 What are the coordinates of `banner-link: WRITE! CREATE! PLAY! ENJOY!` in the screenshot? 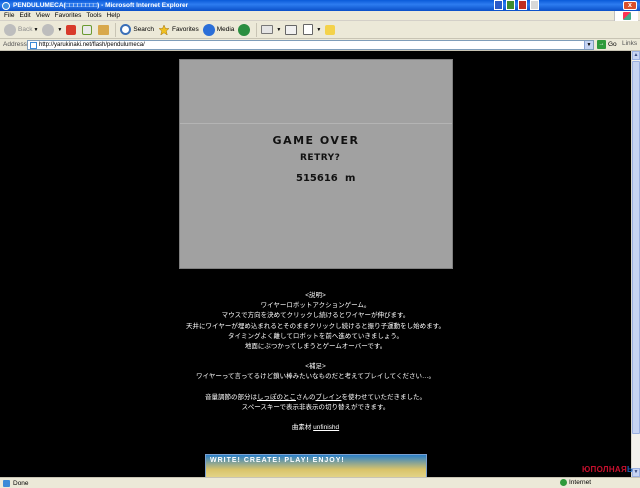 It's located at (316, 465).